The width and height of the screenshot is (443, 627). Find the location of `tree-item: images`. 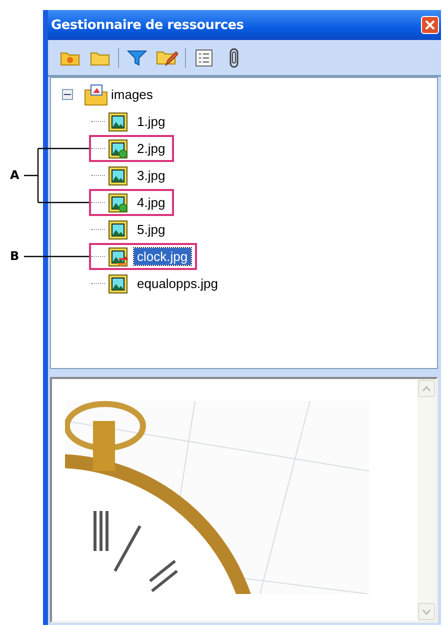

tree-item: images is located at coordinates (132, 94).